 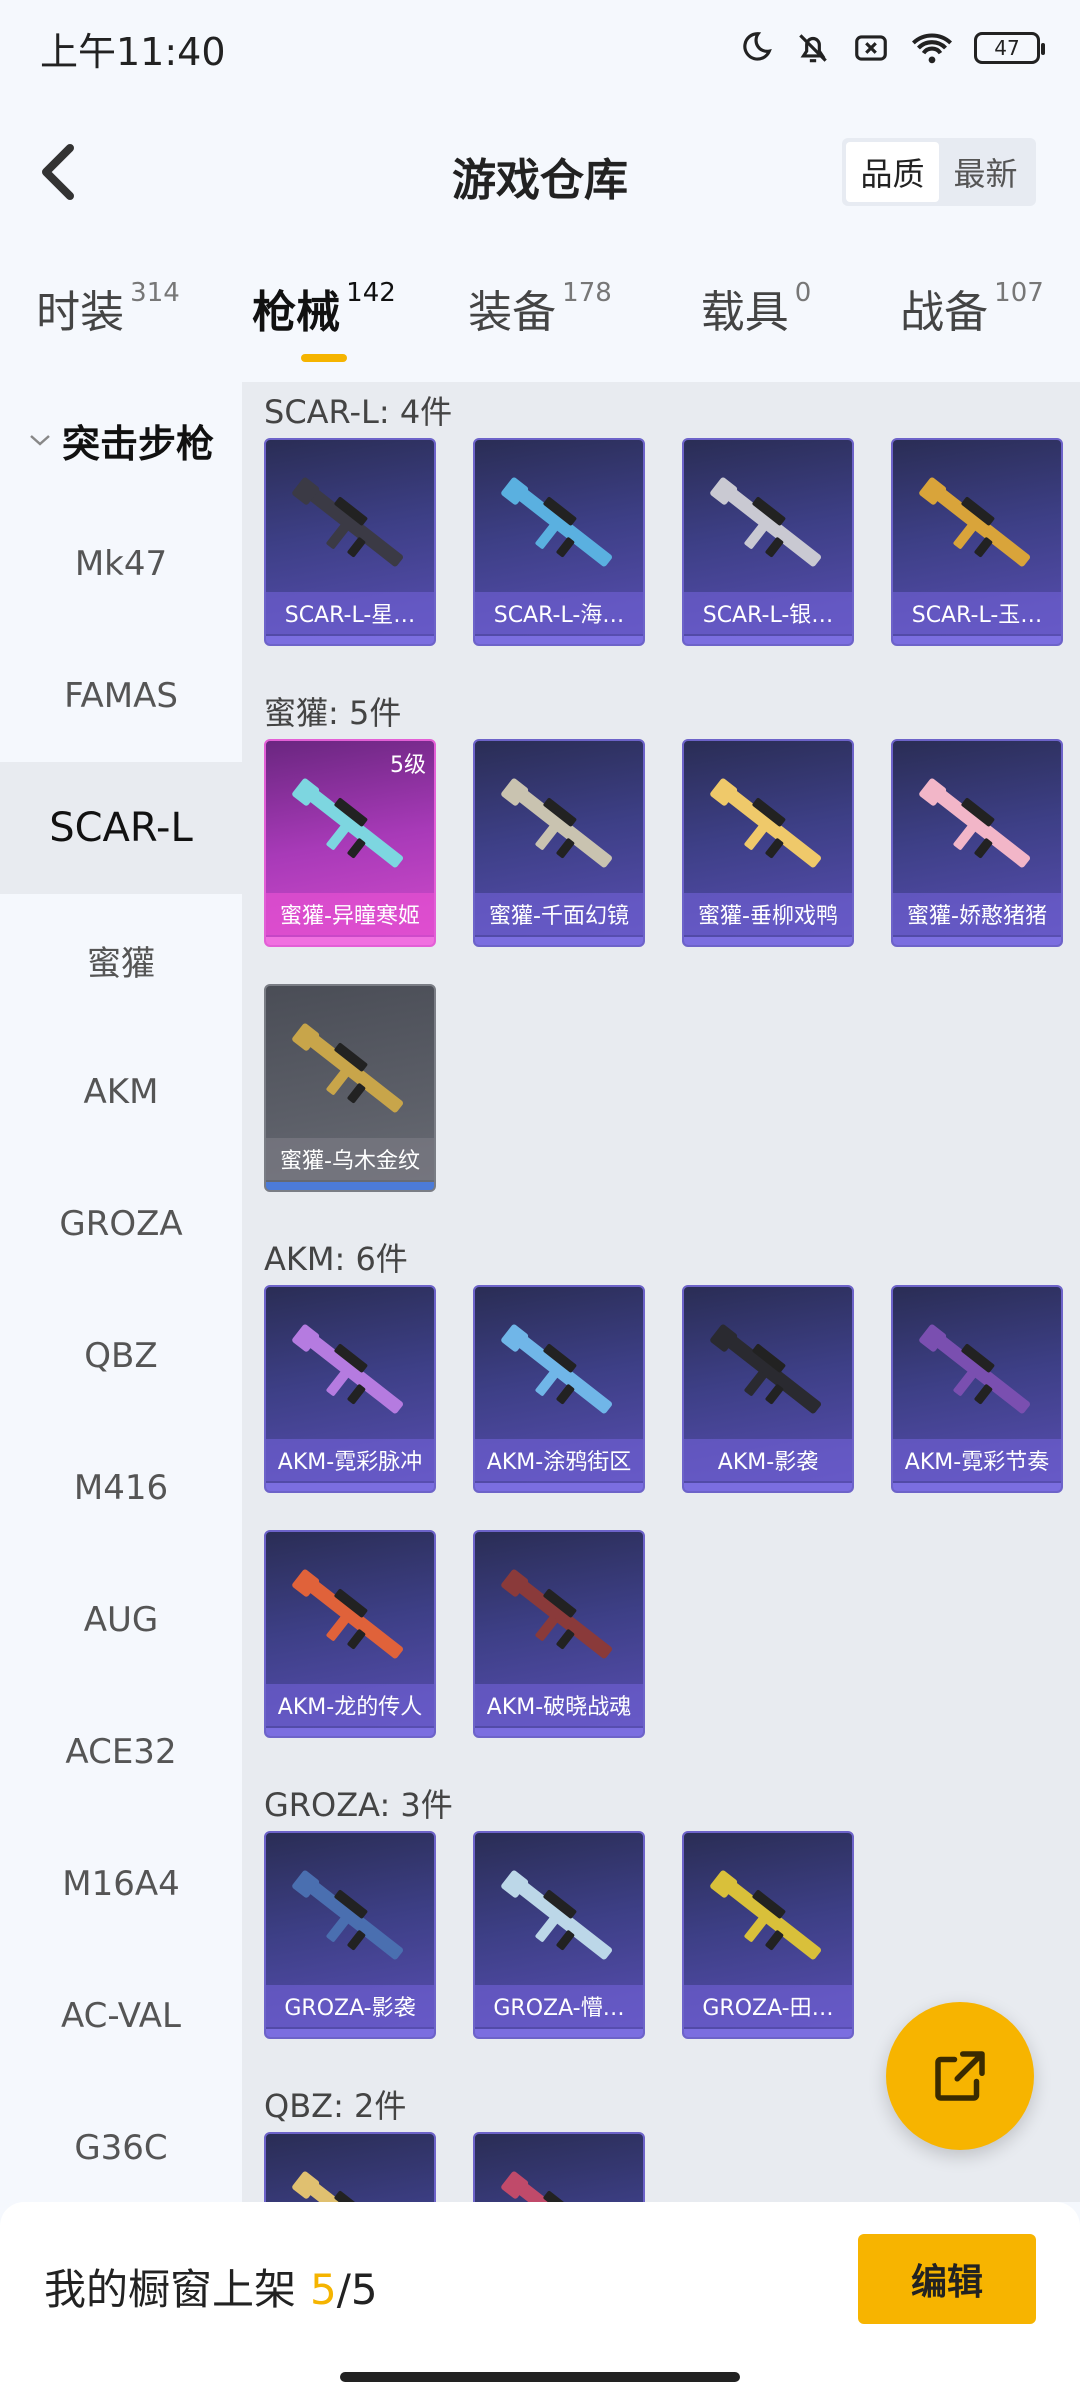 What do you see at coordinates (324, 321) in the screenshot?
I see `tab-firearms: 枪械 142` at bounding box center [324, 321].